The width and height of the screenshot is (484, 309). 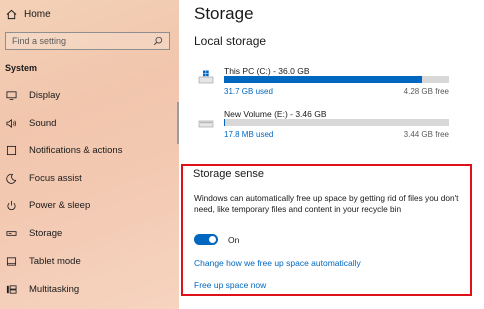 What do you see at coordinates (55, 178) in the screenshot?
I see `sidebar-item-label: Focus assist` at bounding box center [55, 178].